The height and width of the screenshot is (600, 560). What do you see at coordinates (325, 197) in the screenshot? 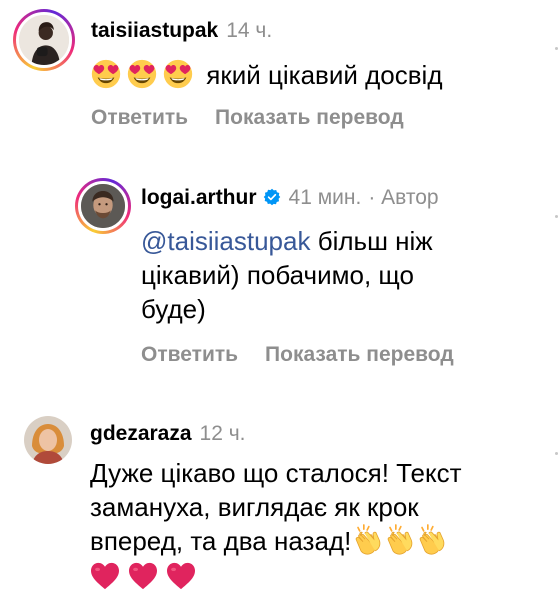
I see `comment-time: 41 мин.` at bounding box center [325, 197].